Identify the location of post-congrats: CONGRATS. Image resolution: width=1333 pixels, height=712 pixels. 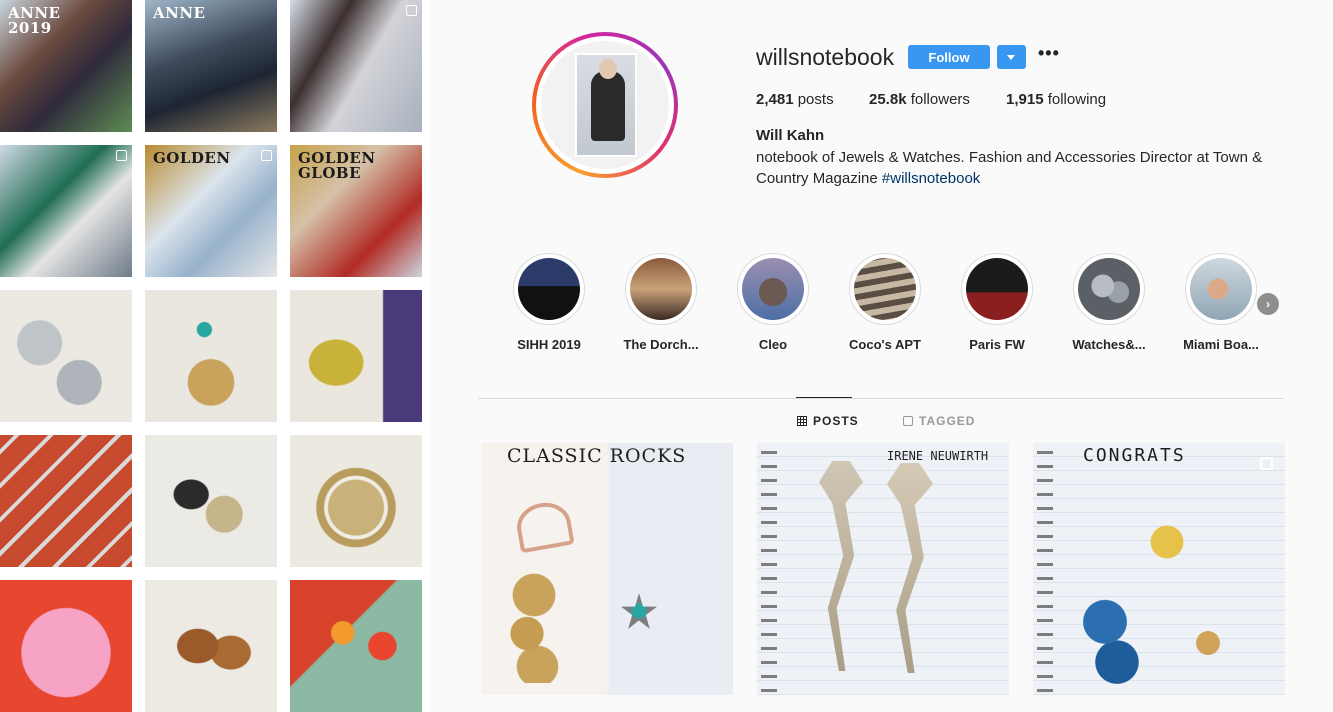
(1159, 569).